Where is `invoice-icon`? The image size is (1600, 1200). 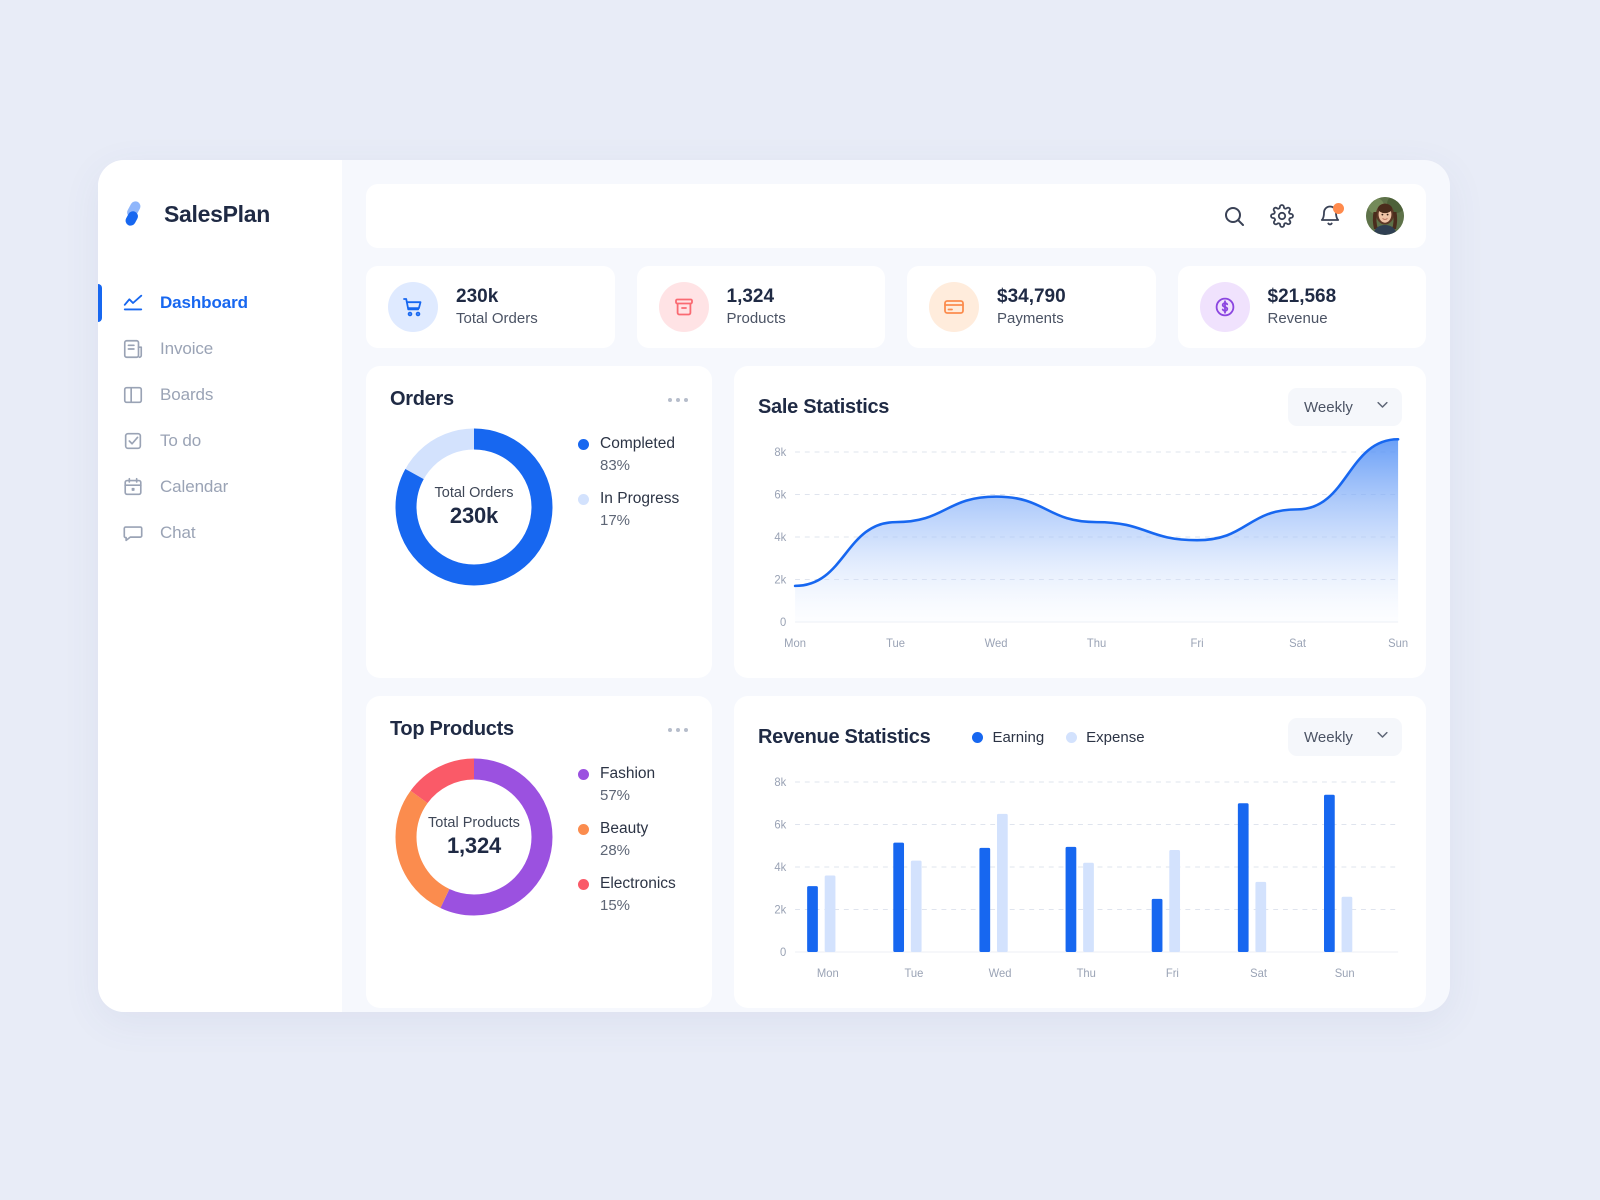
invoice-icon is located at coordinates (133, 349).